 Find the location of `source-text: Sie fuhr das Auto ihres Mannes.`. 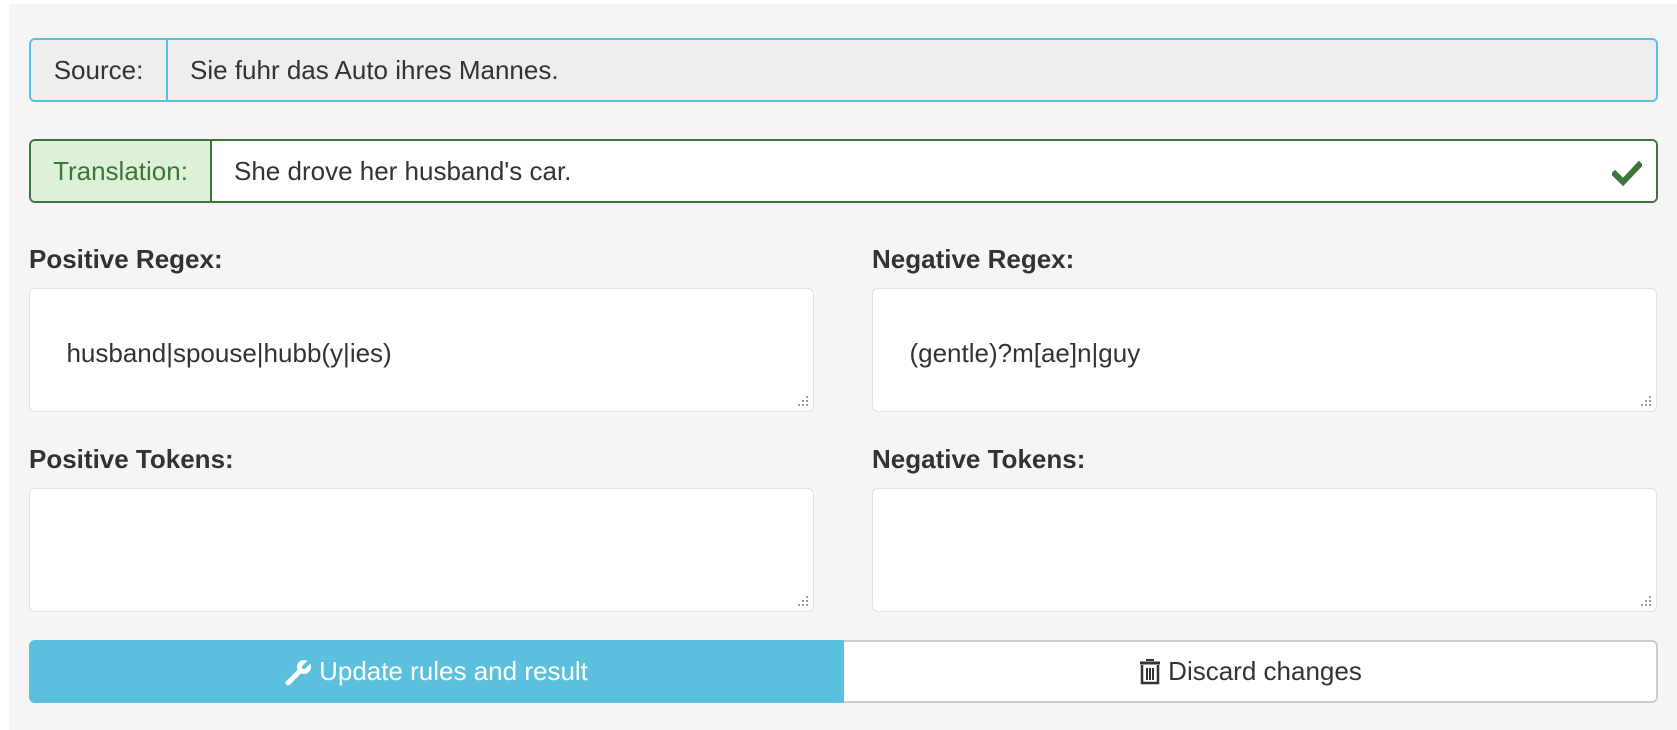

source-text: Sie fuhr das Auto ihres Mannes. is located at coordinates (912, 70).